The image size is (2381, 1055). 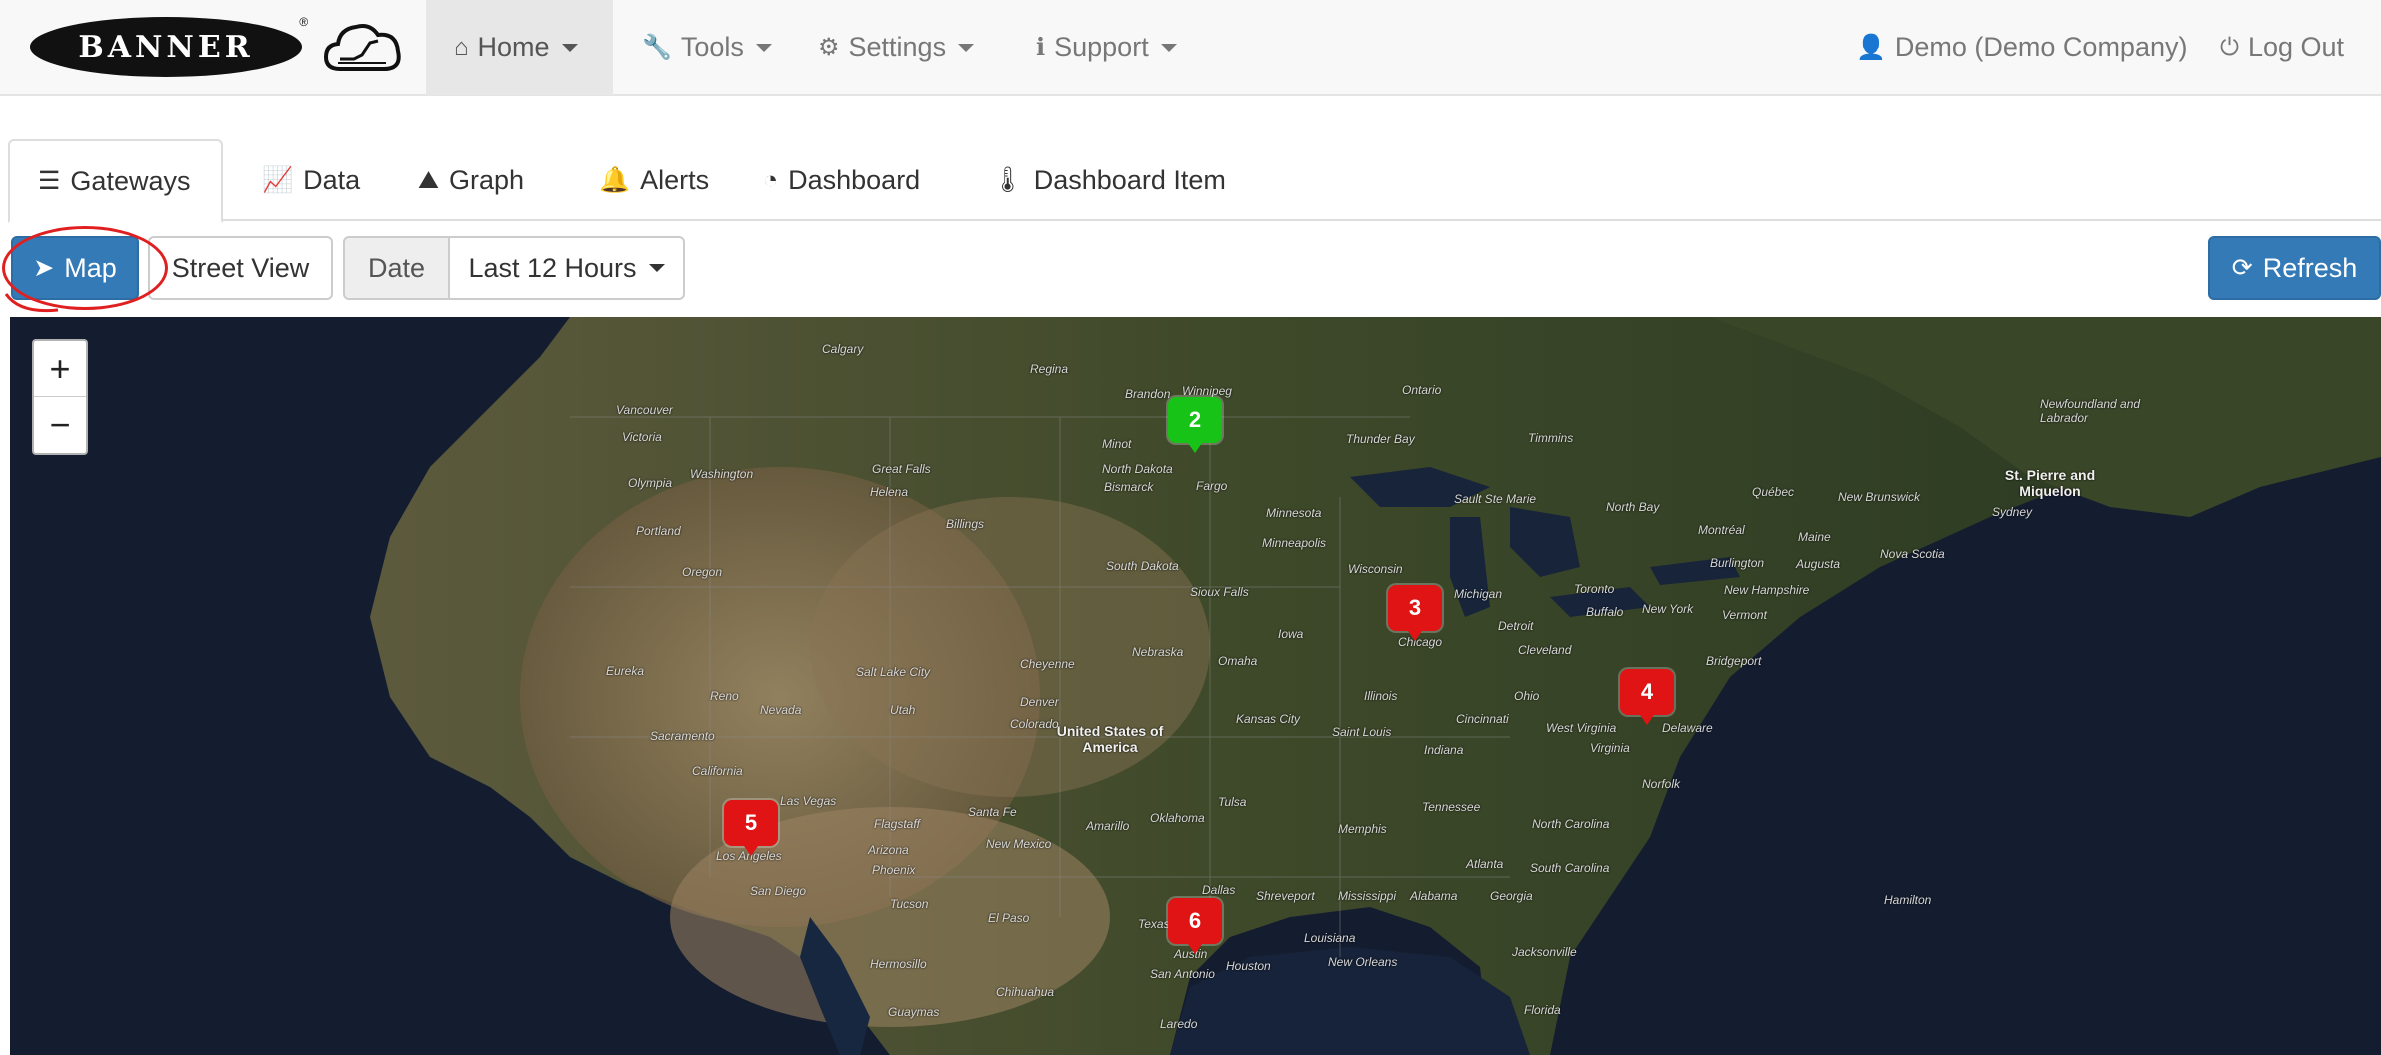 I want to click on map-label: Cincinnati, so click(x=1482, y=719).